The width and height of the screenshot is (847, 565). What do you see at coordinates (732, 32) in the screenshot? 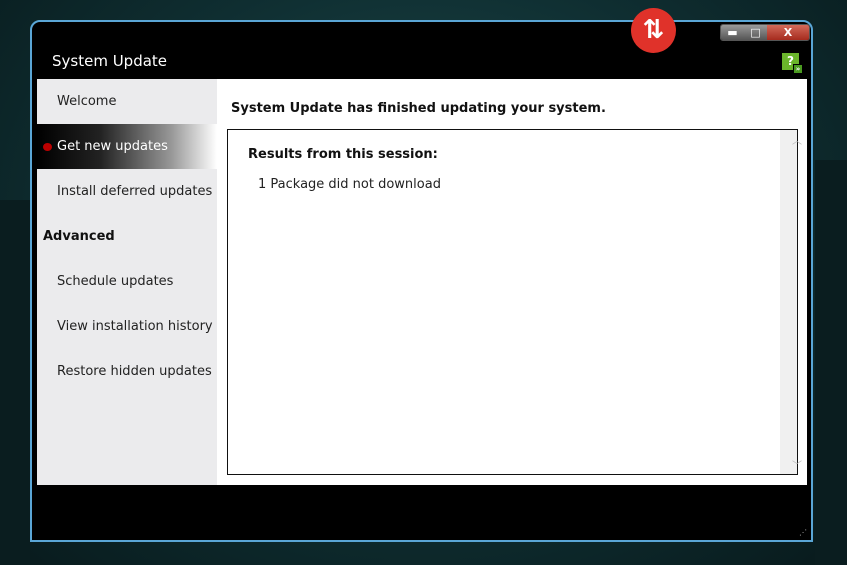
I see `minimize-button: ▬` at bounding box center [732, 32].